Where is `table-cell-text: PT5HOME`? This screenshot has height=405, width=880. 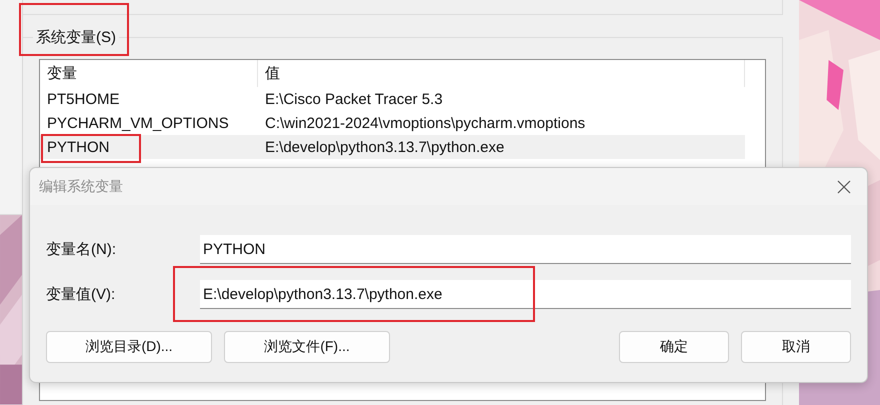
table-cell-text: PT5HOME is located at coordinates (83, 99).